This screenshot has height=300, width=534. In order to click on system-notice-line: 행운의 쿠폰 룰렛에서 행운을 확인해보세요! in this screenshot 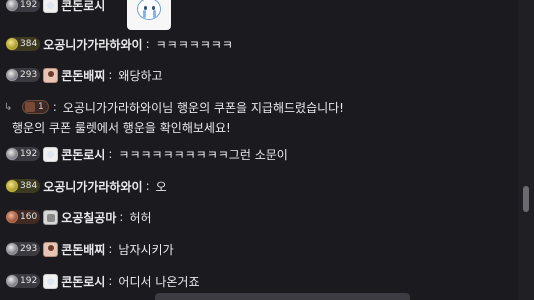, I will do `click(244, 127)`.